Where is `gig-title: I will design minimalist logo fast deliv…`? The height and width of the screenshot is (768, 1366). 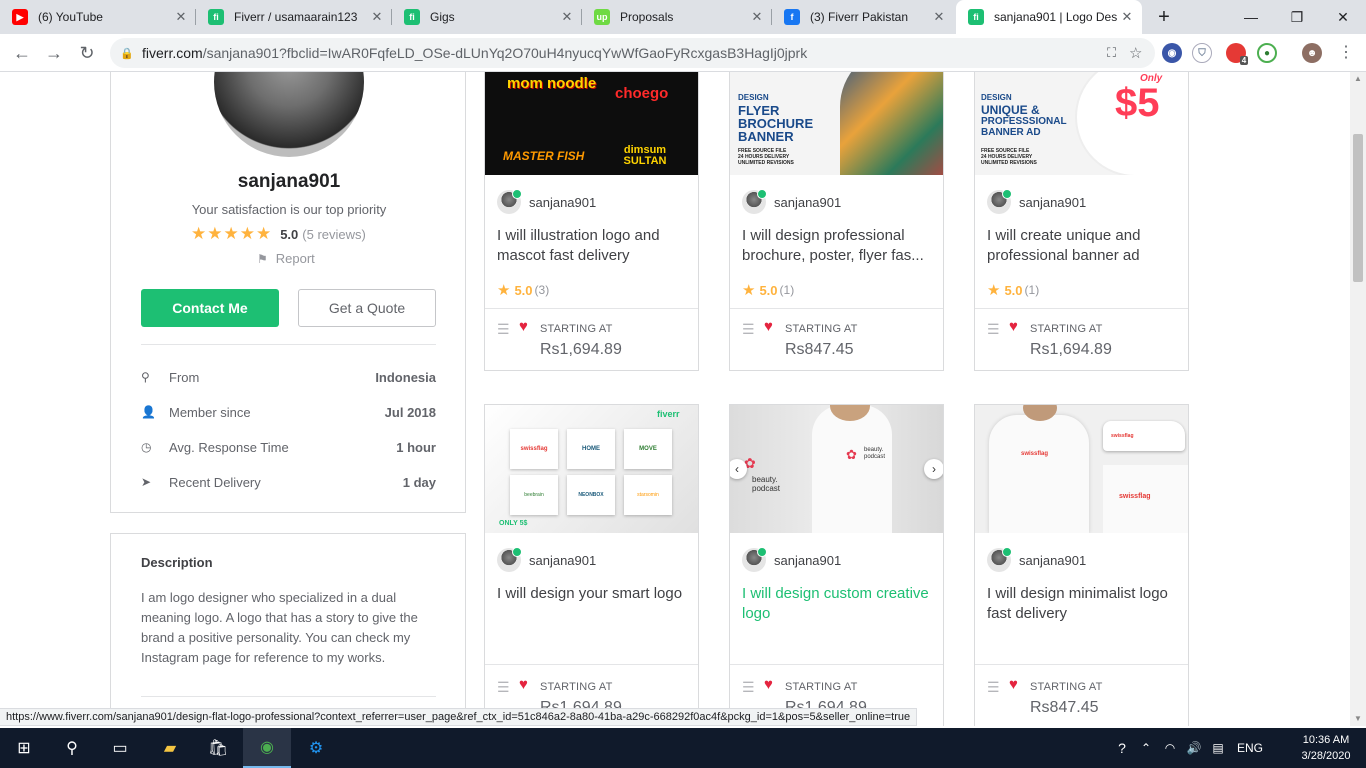
gig-title: I will design minimalist logo fast deliv… is located at coordinates (1082, 604).